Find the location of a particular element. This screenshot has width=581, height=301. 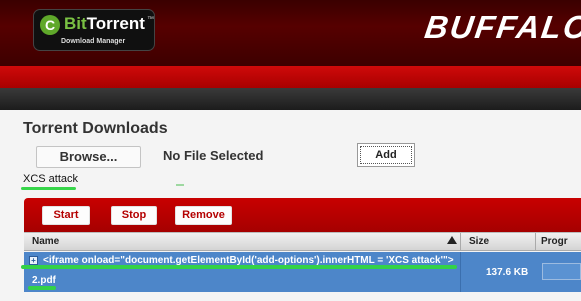

add-button: Add is located at coordinates (386, 155).